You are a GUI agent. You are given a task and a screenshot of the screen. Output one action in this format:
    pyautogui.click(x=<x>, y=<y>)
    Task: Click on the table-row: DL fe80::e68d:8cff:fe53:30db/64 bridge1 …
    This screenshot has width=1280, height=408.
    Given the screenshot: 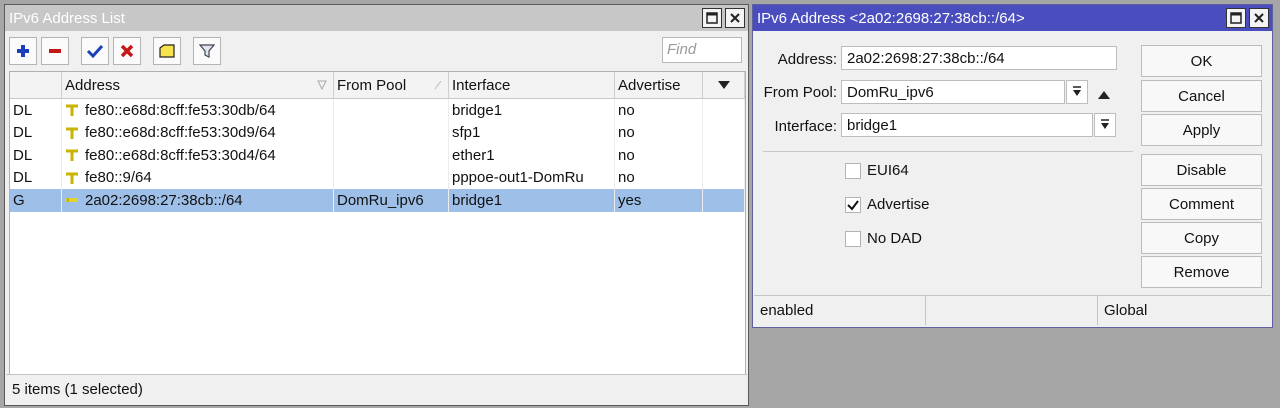 What is the action you would take?
    pyautogui.click(x=377, y=110)
    